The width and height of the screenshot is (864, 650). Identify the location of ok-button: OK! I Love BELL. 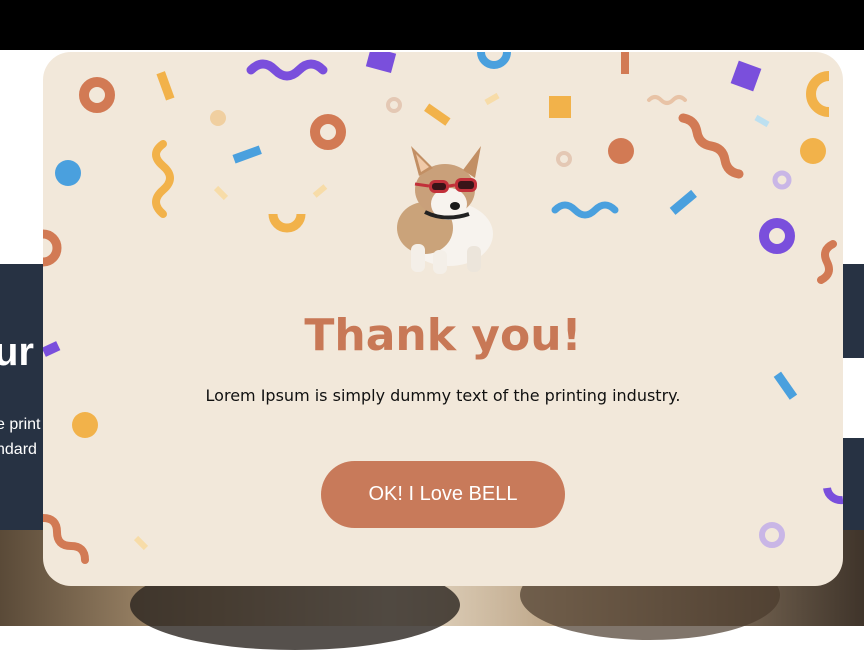
(443, 494).